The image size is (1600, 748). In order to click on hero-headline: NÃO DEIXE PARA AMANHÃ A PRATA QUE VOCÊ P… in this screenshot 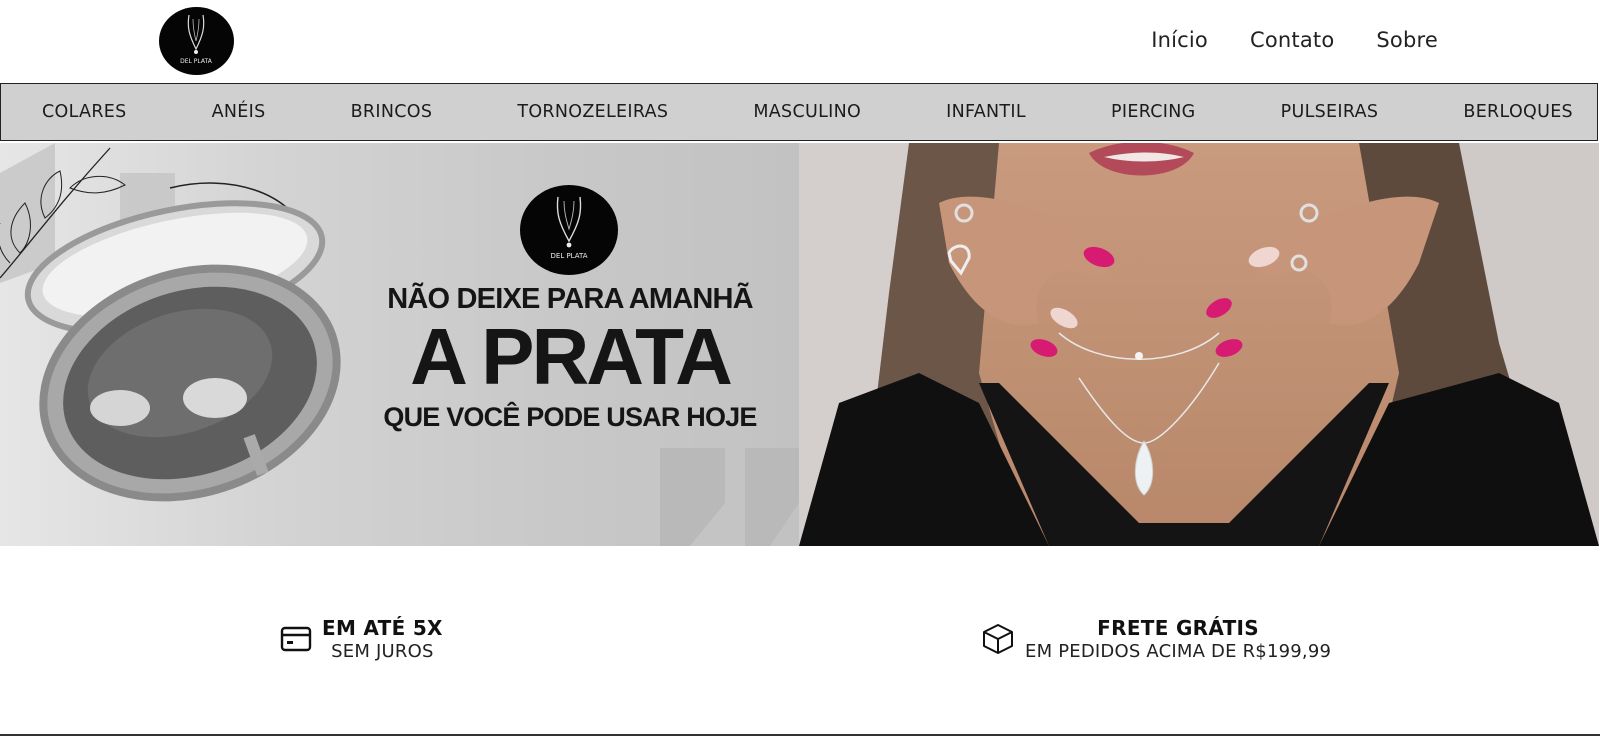, I will do `click(569, 358)`.